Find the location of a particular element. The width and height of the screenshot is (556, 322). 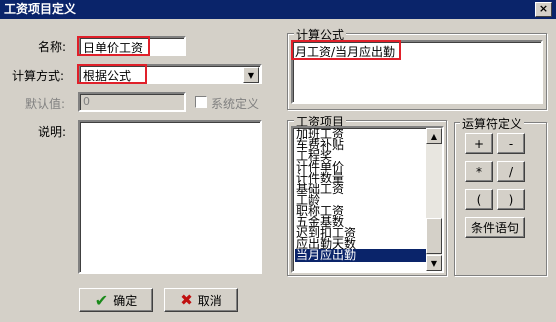

cancel-button-label: 取消 is located at coordinates (209, 300).